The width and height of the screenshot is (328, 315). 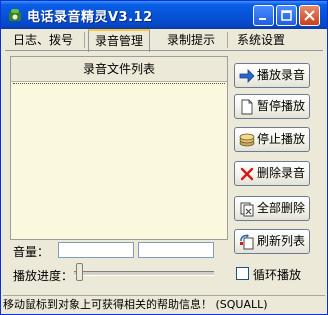 What do you see at coordinates (43, 40) in the screenshot?
I see `tab-log-dial: 日志、拨号` at bounding box center [43, 40].